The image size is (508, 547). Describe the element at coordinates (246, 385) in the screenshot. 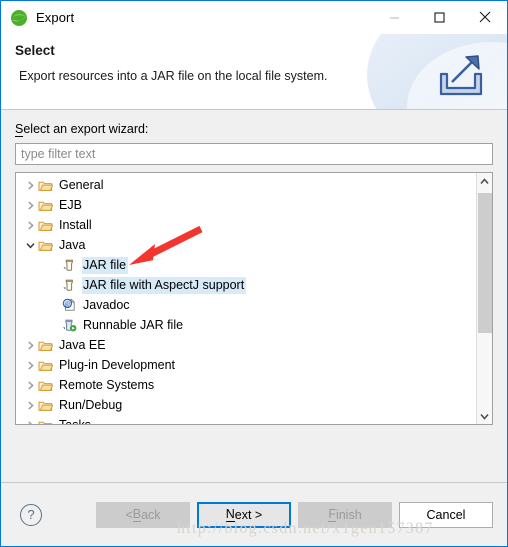

I see `tree-item-remote-systems: Remote Systems` at that location.